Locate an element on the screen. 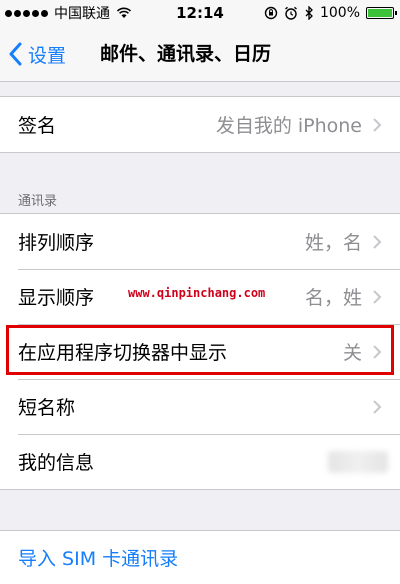  signal-icon is located at coordinates (26, 13).